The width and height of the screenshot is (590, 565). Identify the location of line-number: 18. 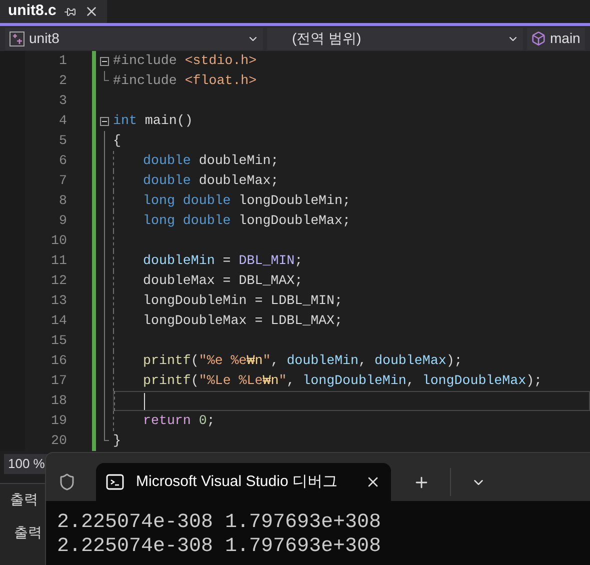
(59, 401).